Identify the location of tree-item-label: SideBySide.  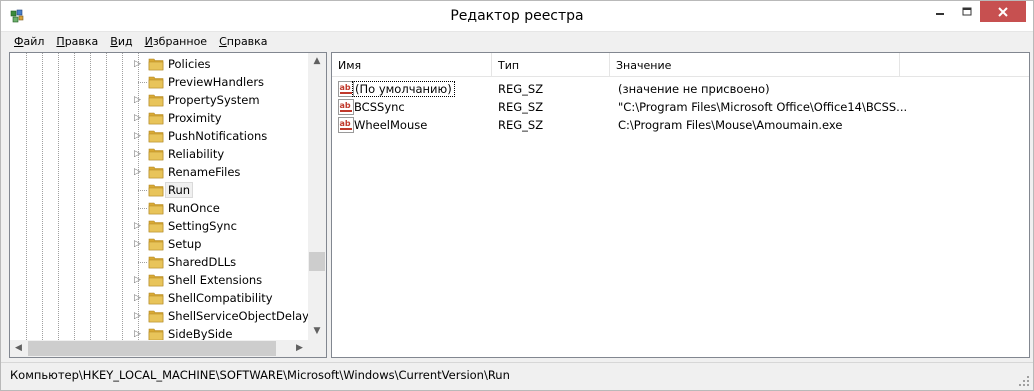
(200, 333).